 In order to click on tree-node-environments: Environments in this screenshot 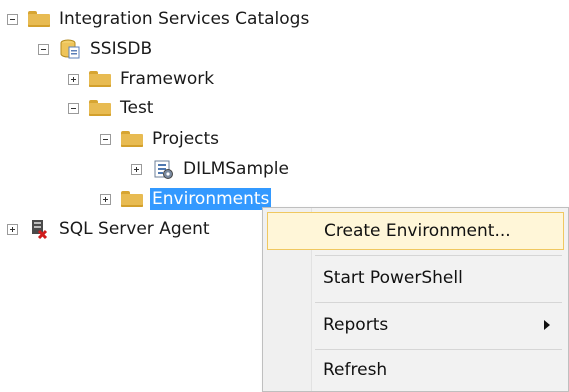, I will do `click(186, 199)`.